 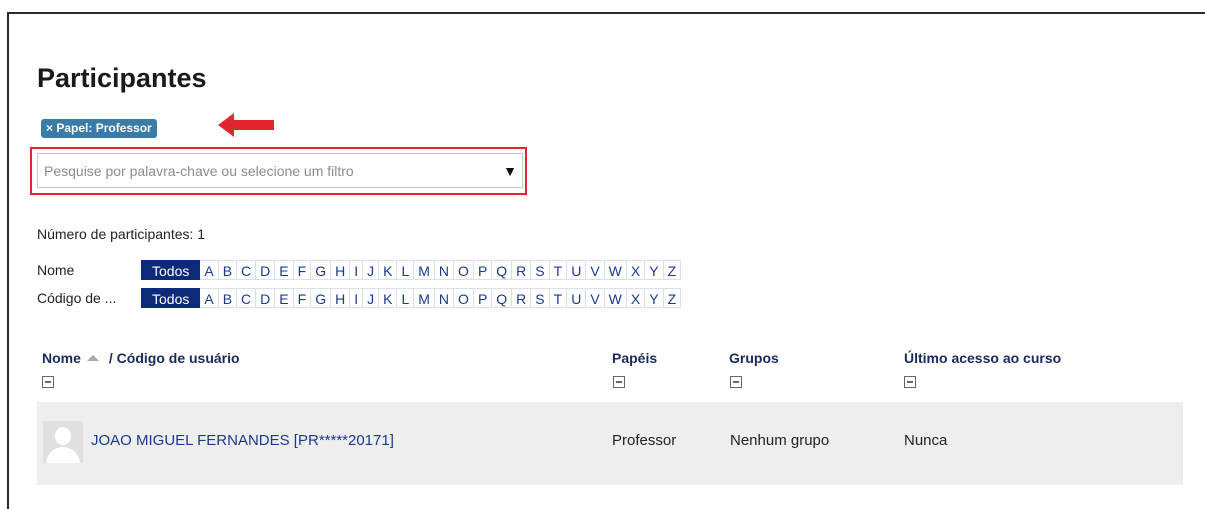 What do you see at coordinates (48, 382) in the screenshot?
I see `collapse-name-column-icon` at bounding box center [48, 382].